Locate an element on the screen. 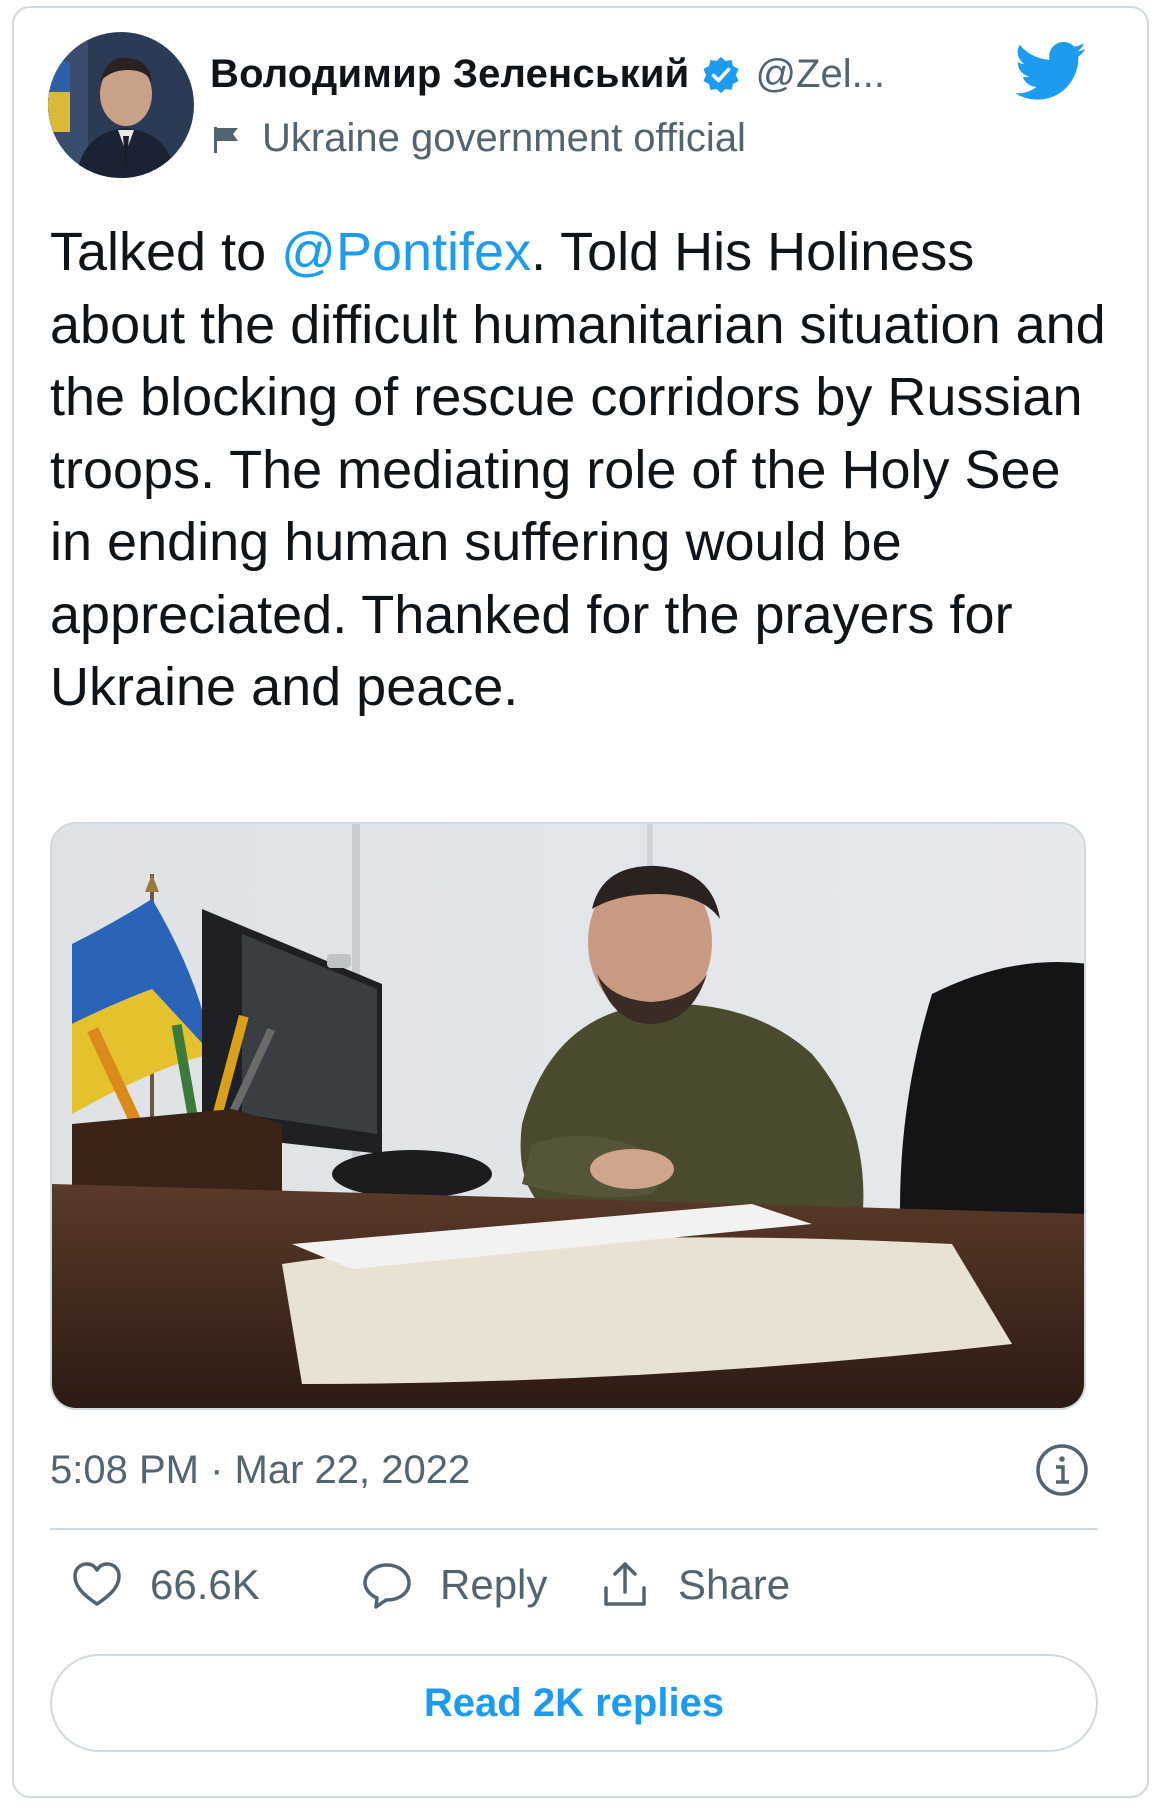 This screenshot has width=1161, height=1812. verified-badge-icon is located at coordinates (721, 75).